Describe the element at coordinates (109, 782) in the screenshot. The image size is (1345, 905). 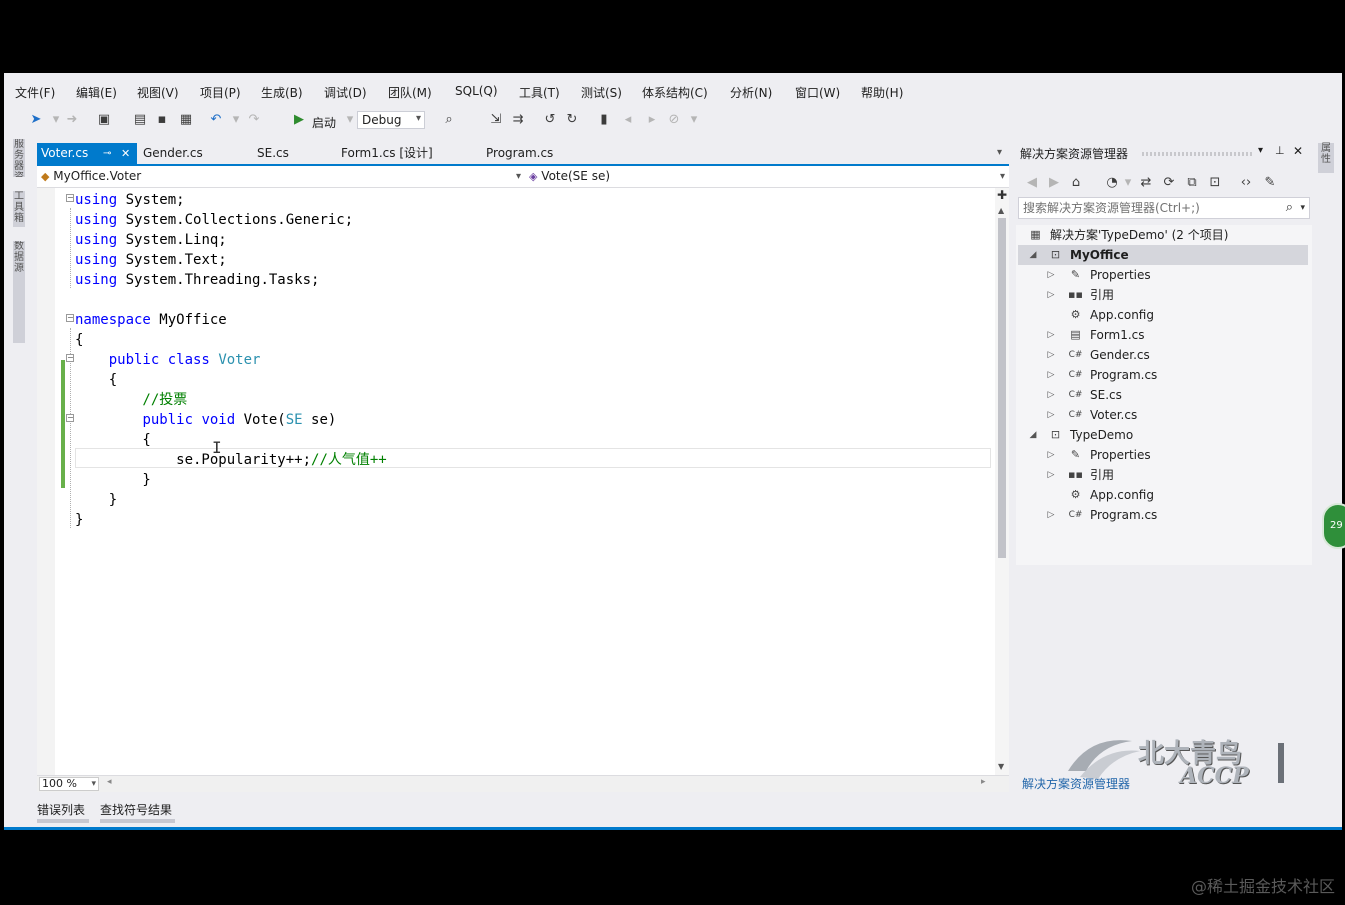
I see `scroll-left-icon: ◂` at that location.